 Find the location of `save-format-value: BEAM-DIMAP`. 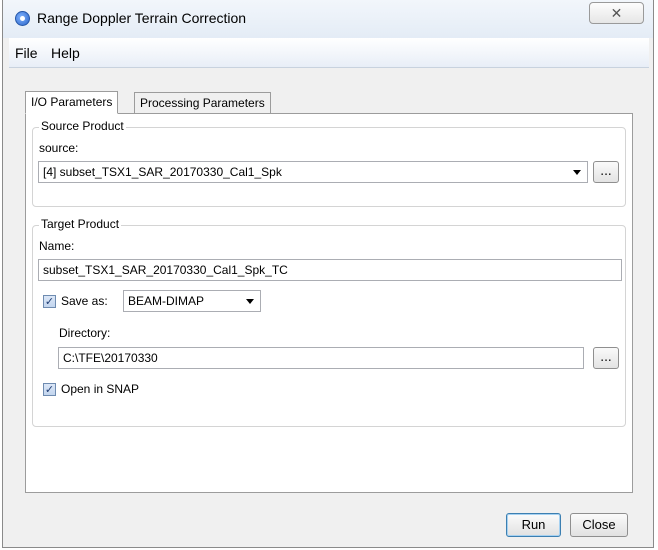

save-format-value: BEAM-DIMAP is located at coordinates (166, 301).